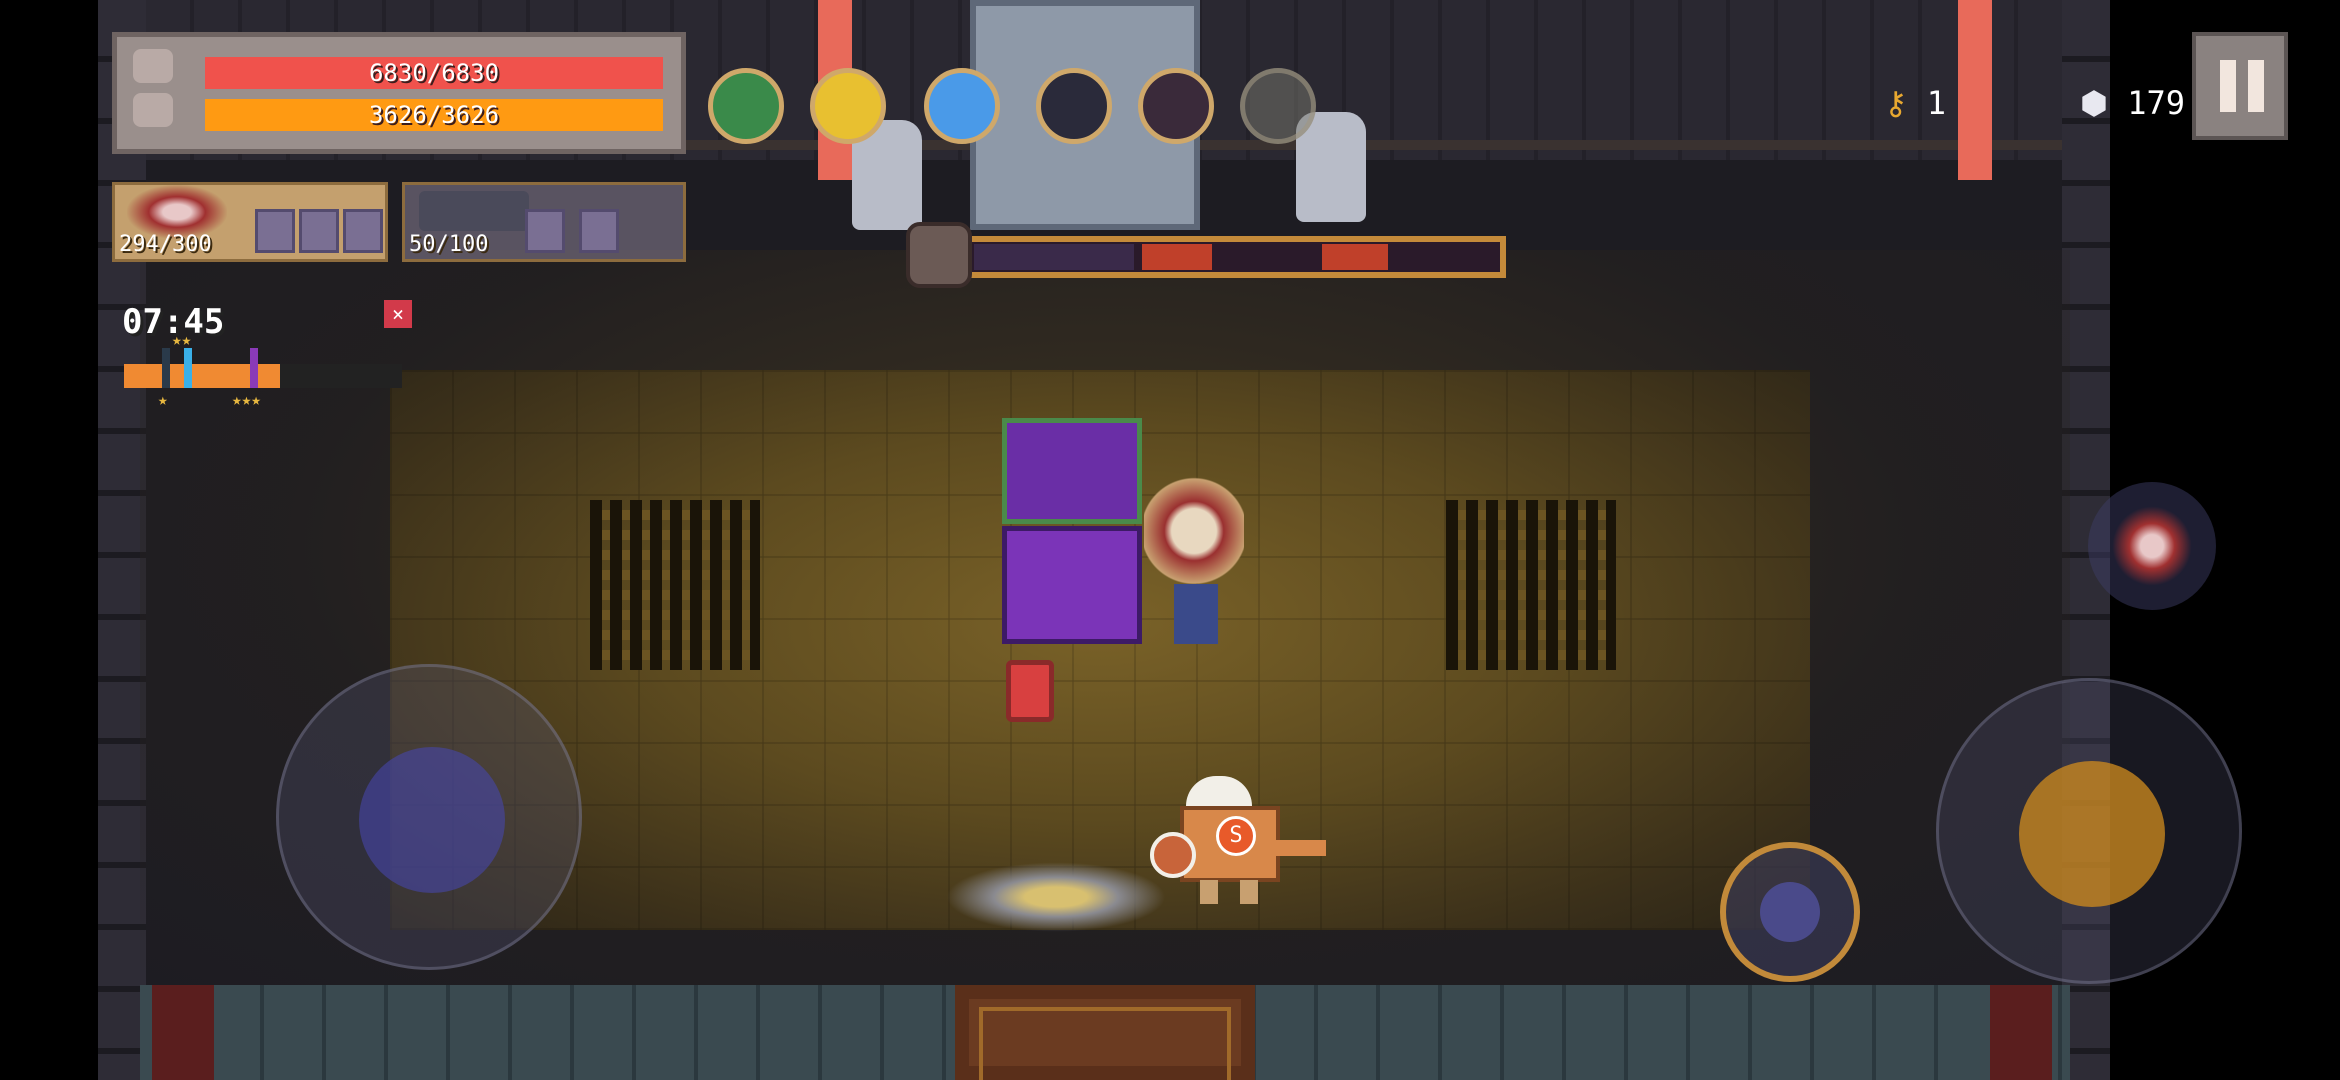  I want to click on yellow-orb-buff-icon, so click(848, 106).